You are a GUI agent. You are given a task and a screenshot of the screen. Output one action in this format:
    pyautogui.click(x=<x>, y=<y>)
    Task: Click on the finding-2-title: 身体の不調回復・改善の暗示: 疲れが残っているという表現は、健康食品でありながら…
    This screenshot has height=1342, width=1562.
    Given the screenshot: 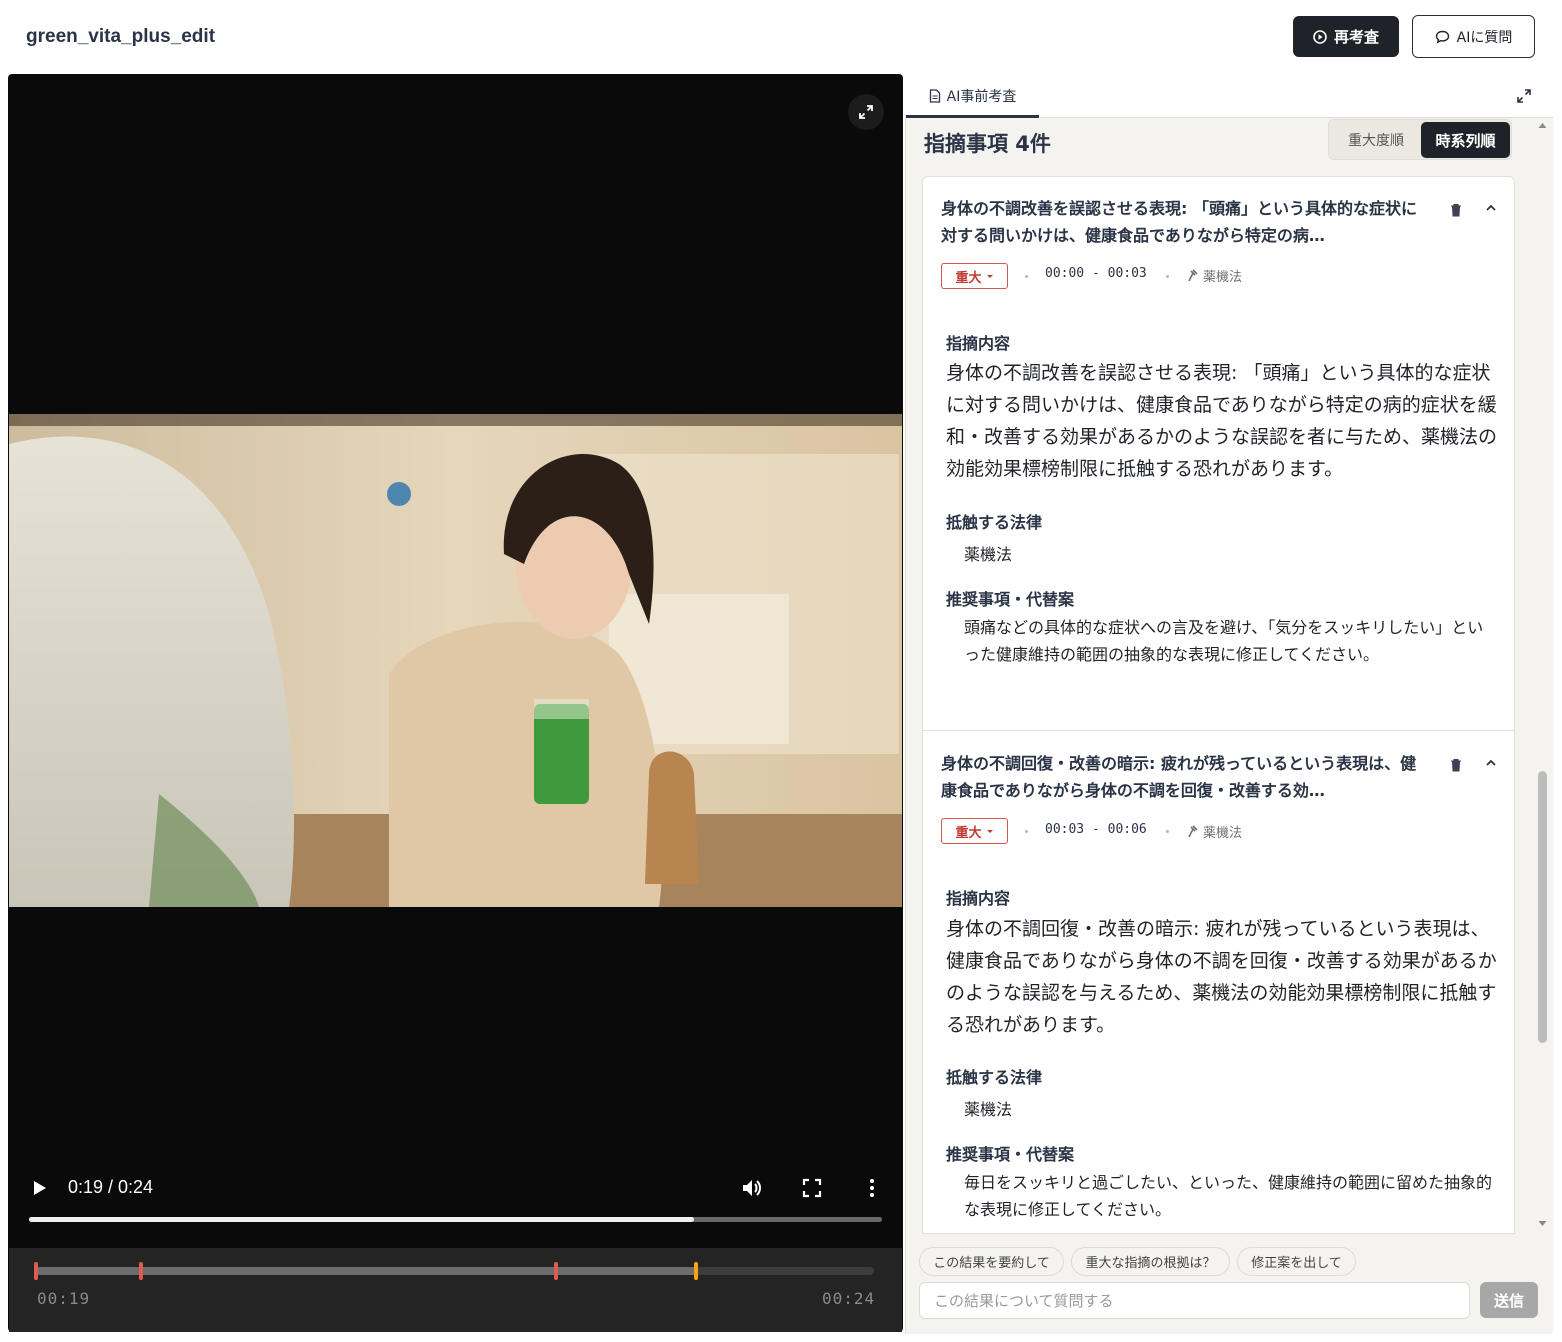 What is the action you would take?
    pyautogui.click(x=1186, y=777)
    